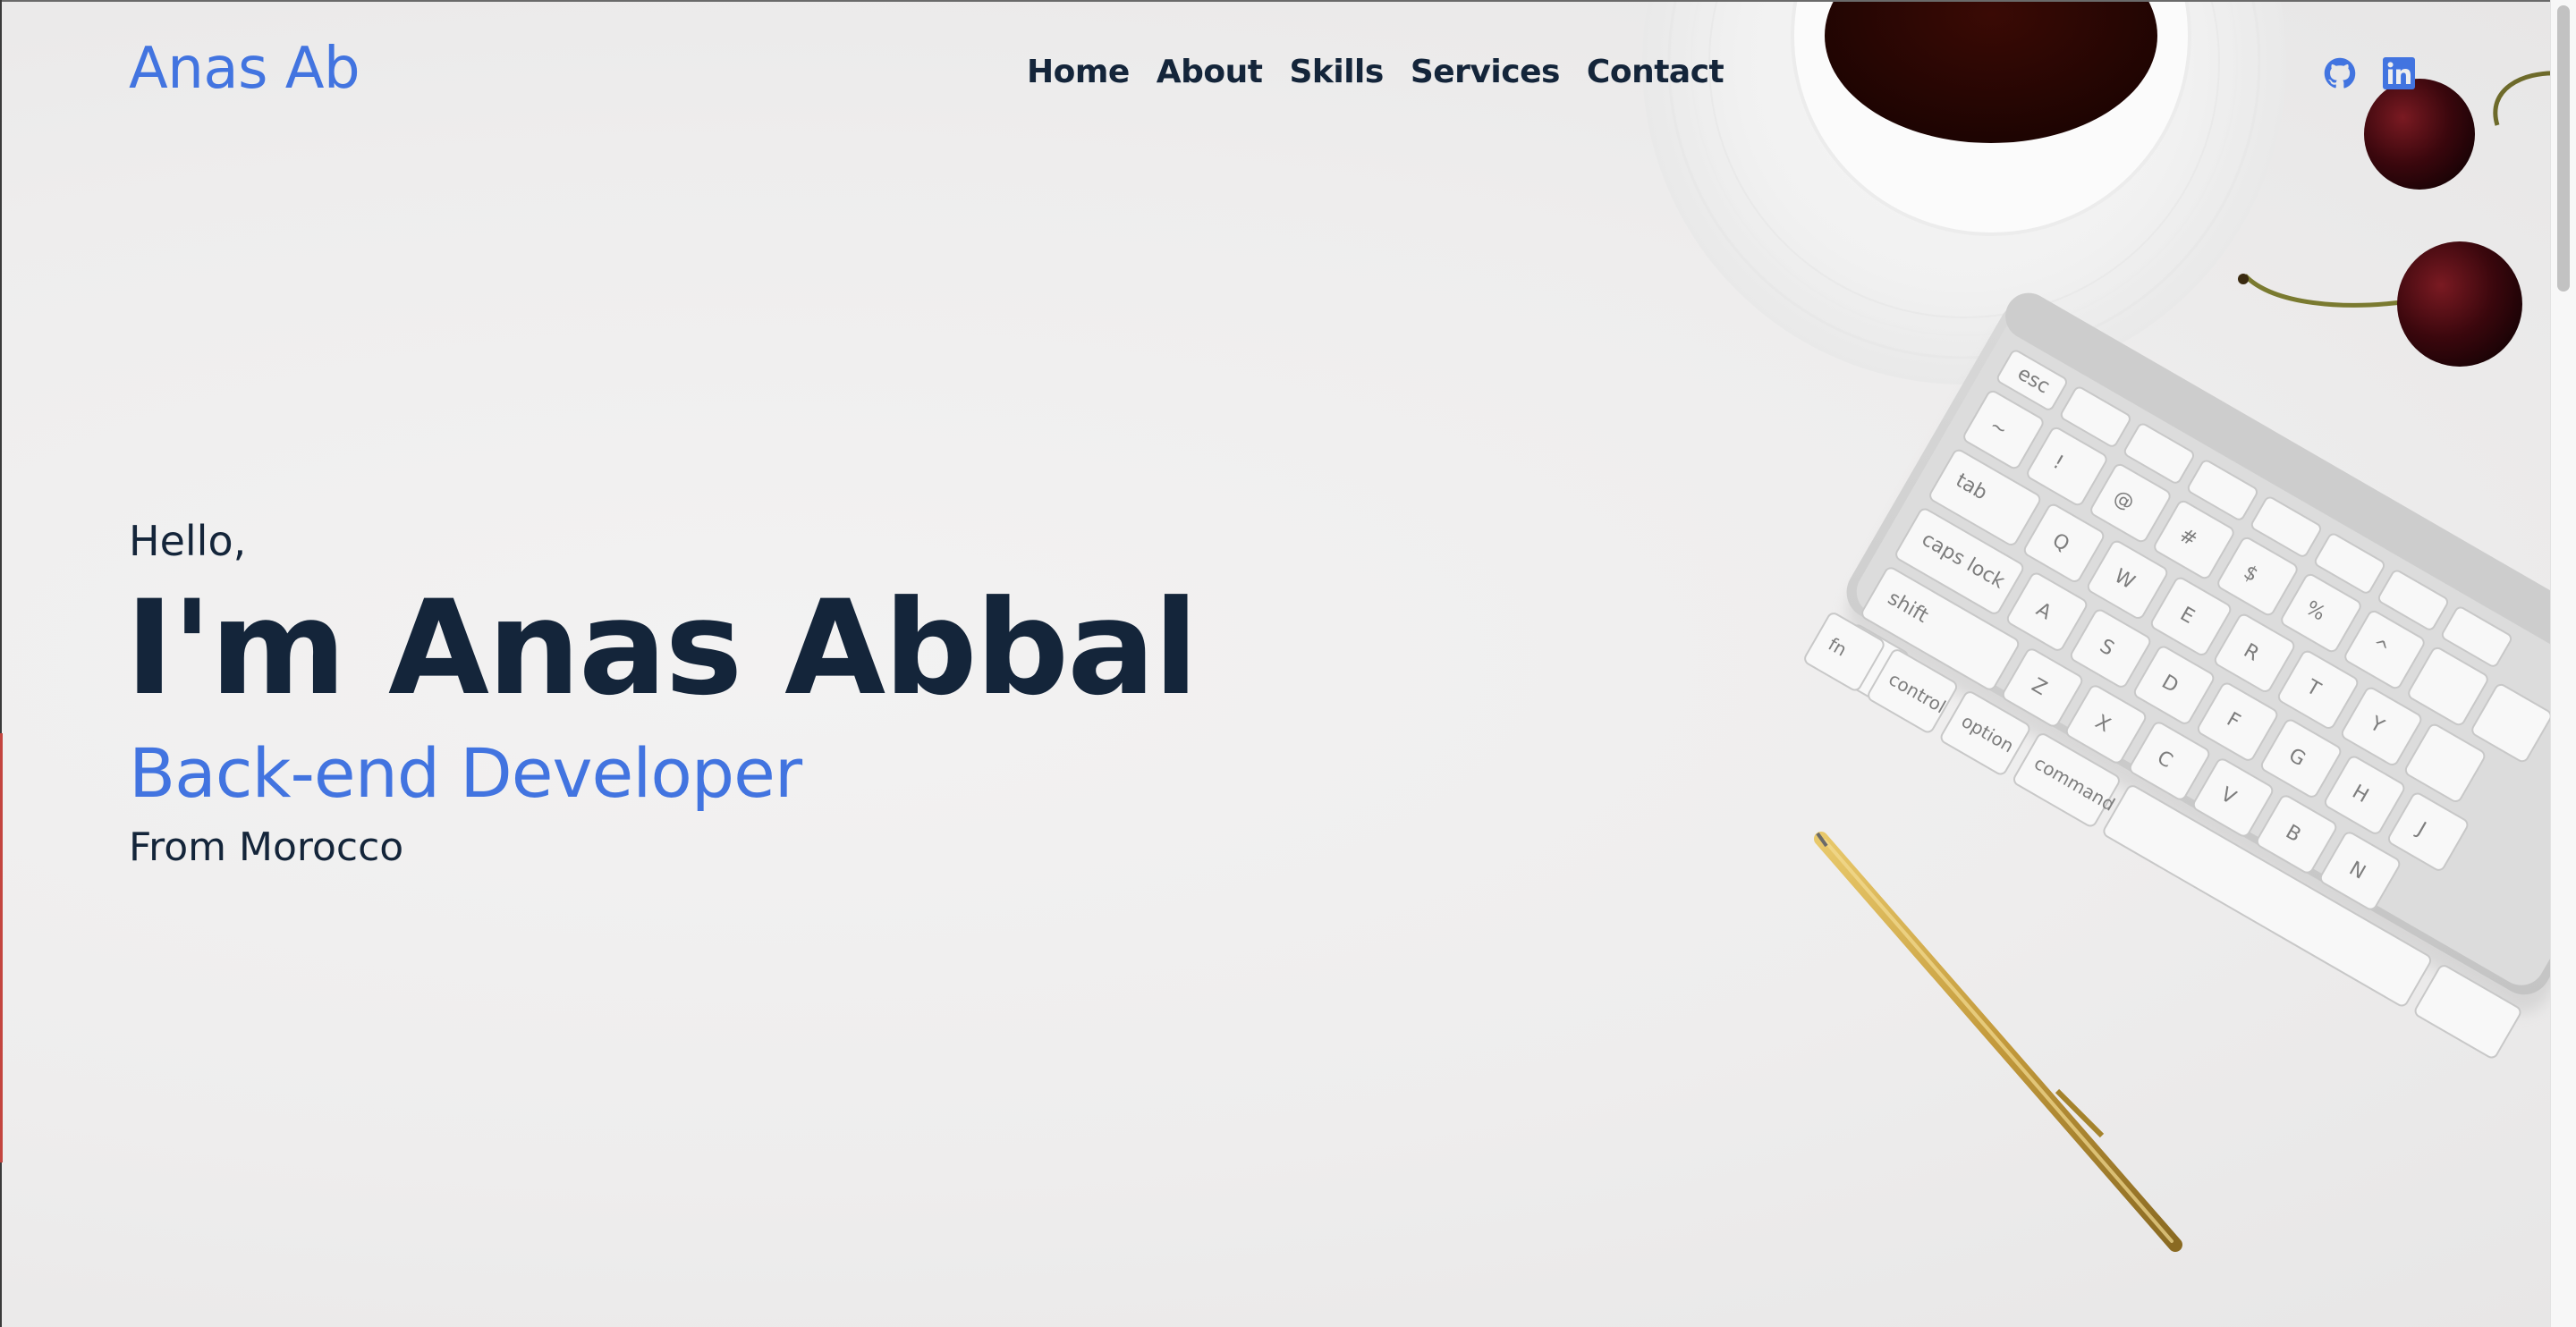  What do you see at coordinates (1, 947) in the screenshot?
I see `window-left-accent` at bounding box center [1, 947].